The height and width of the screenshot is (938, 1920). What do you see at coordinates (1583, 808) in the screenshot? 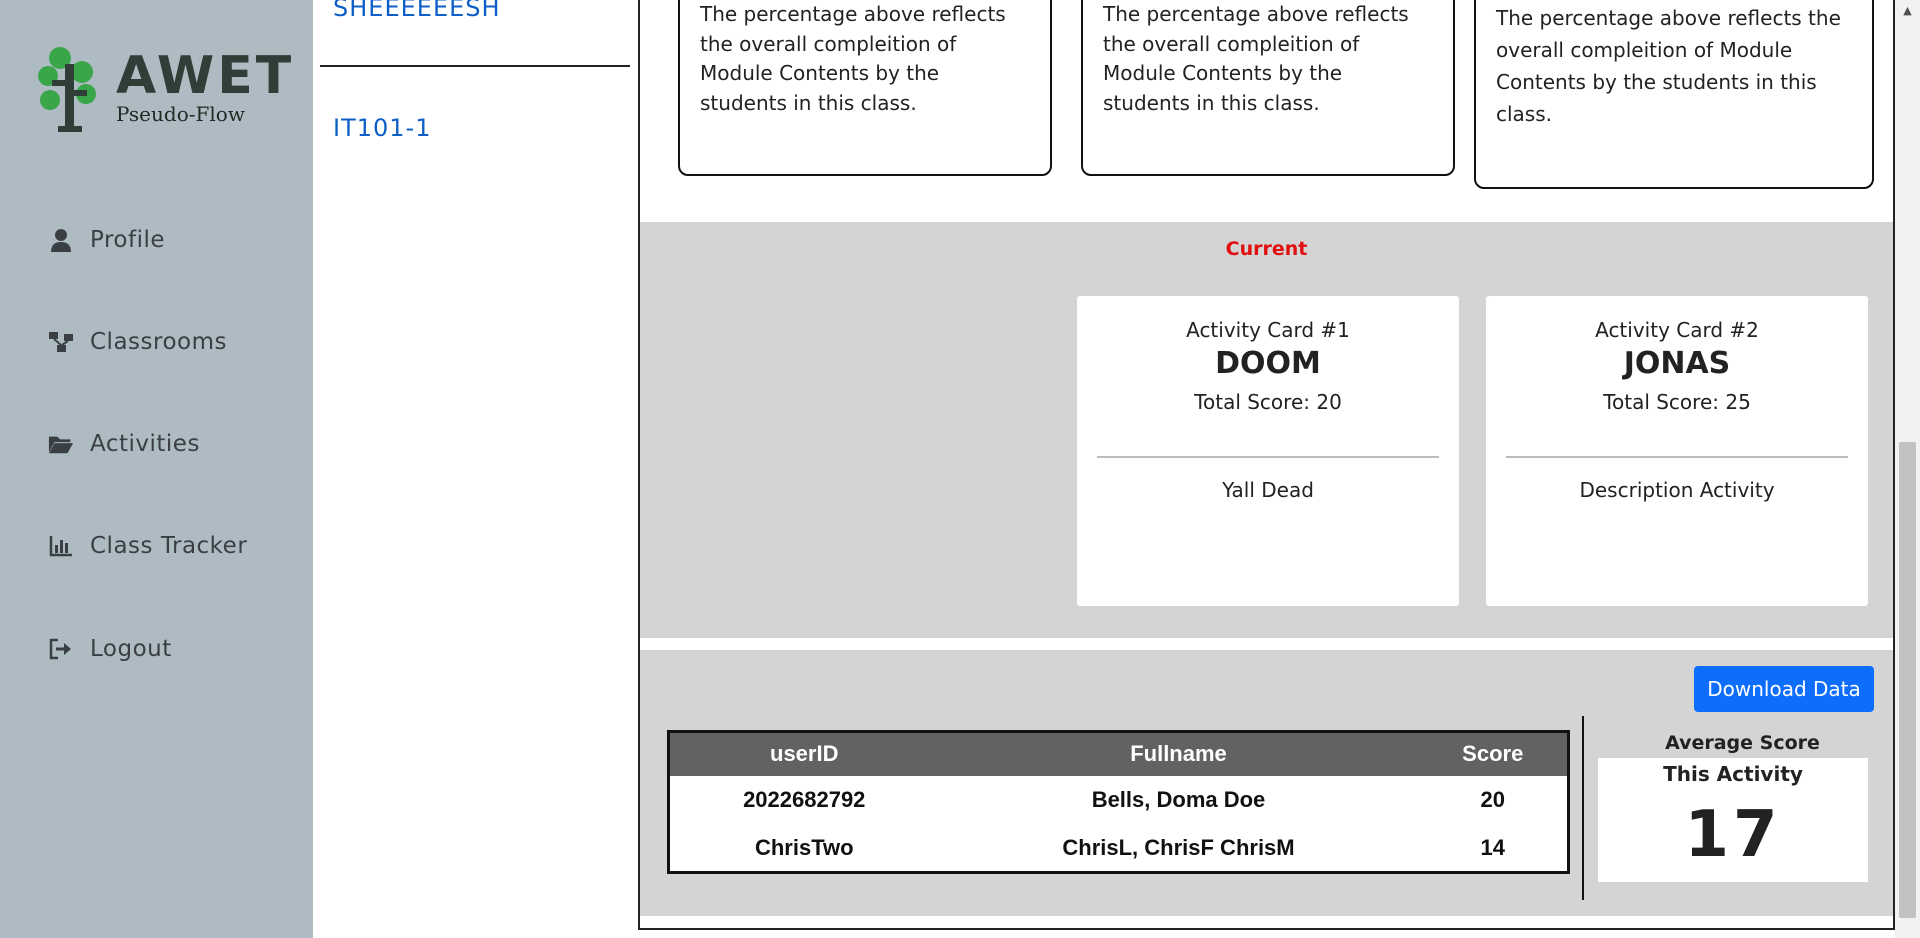
I see `results-divider` at bounding box center [1583, 808].